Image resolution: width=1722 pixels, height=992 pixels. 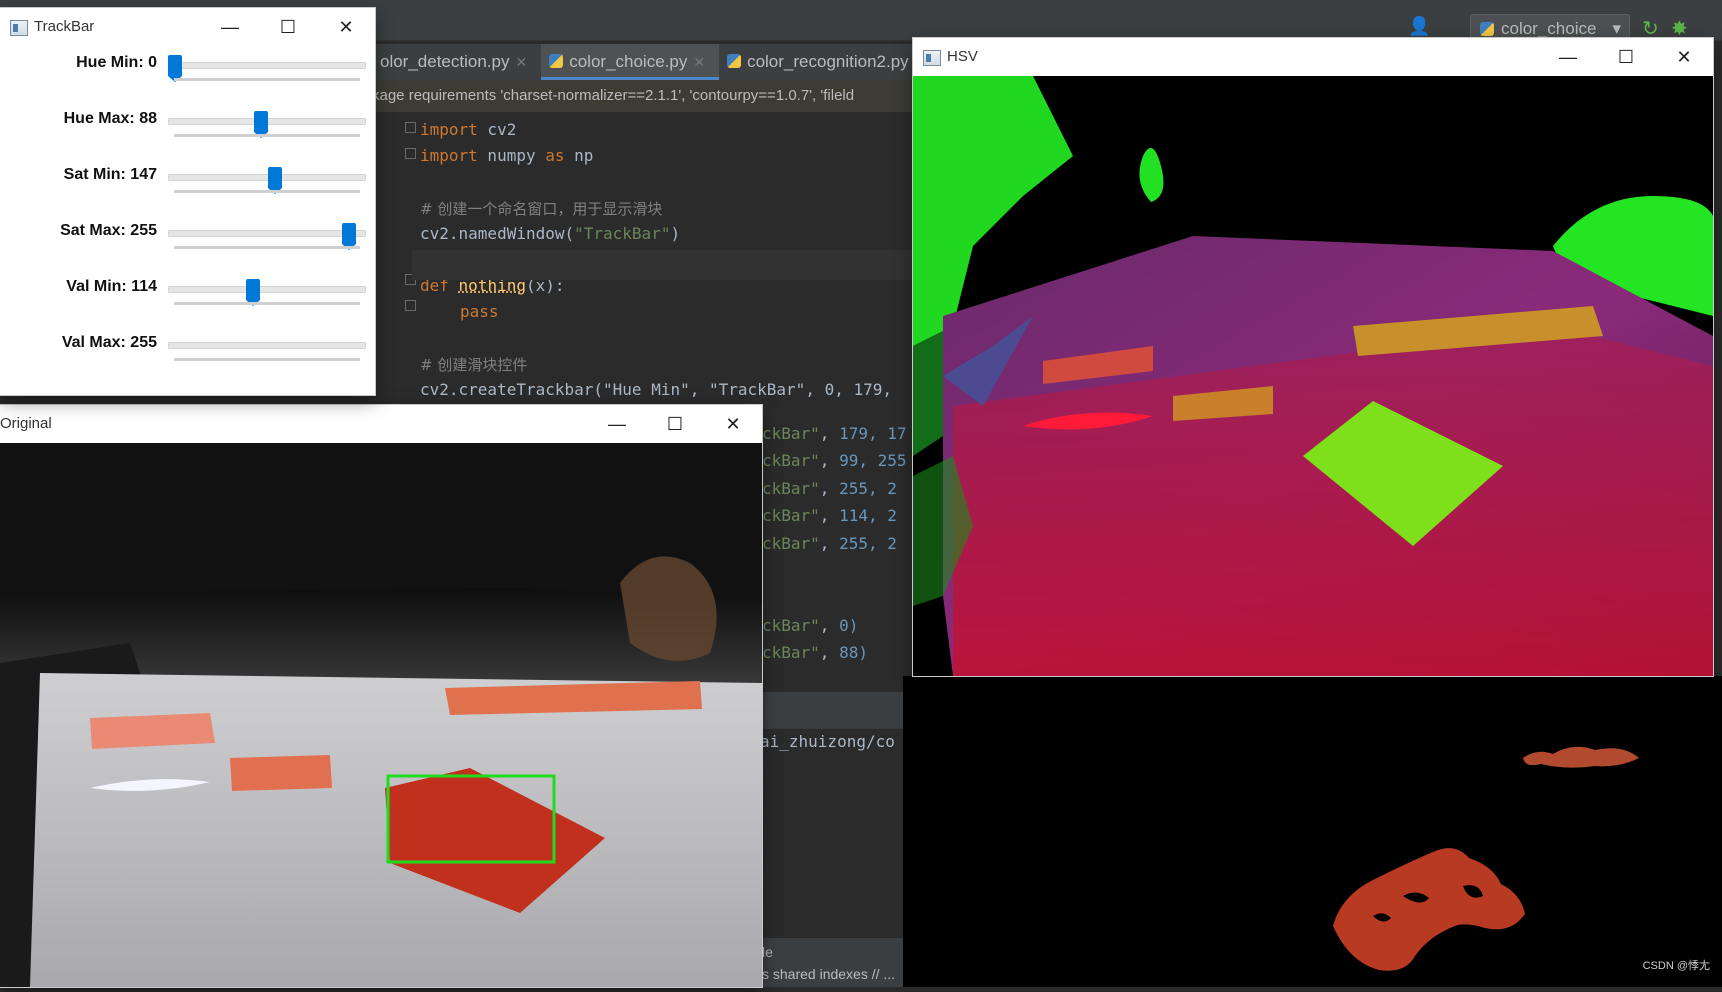 What do you see at coordinates (111, 286) in the screenshot?
I see `slider-label: Val Min: 114` at bounding box center [111, 286].